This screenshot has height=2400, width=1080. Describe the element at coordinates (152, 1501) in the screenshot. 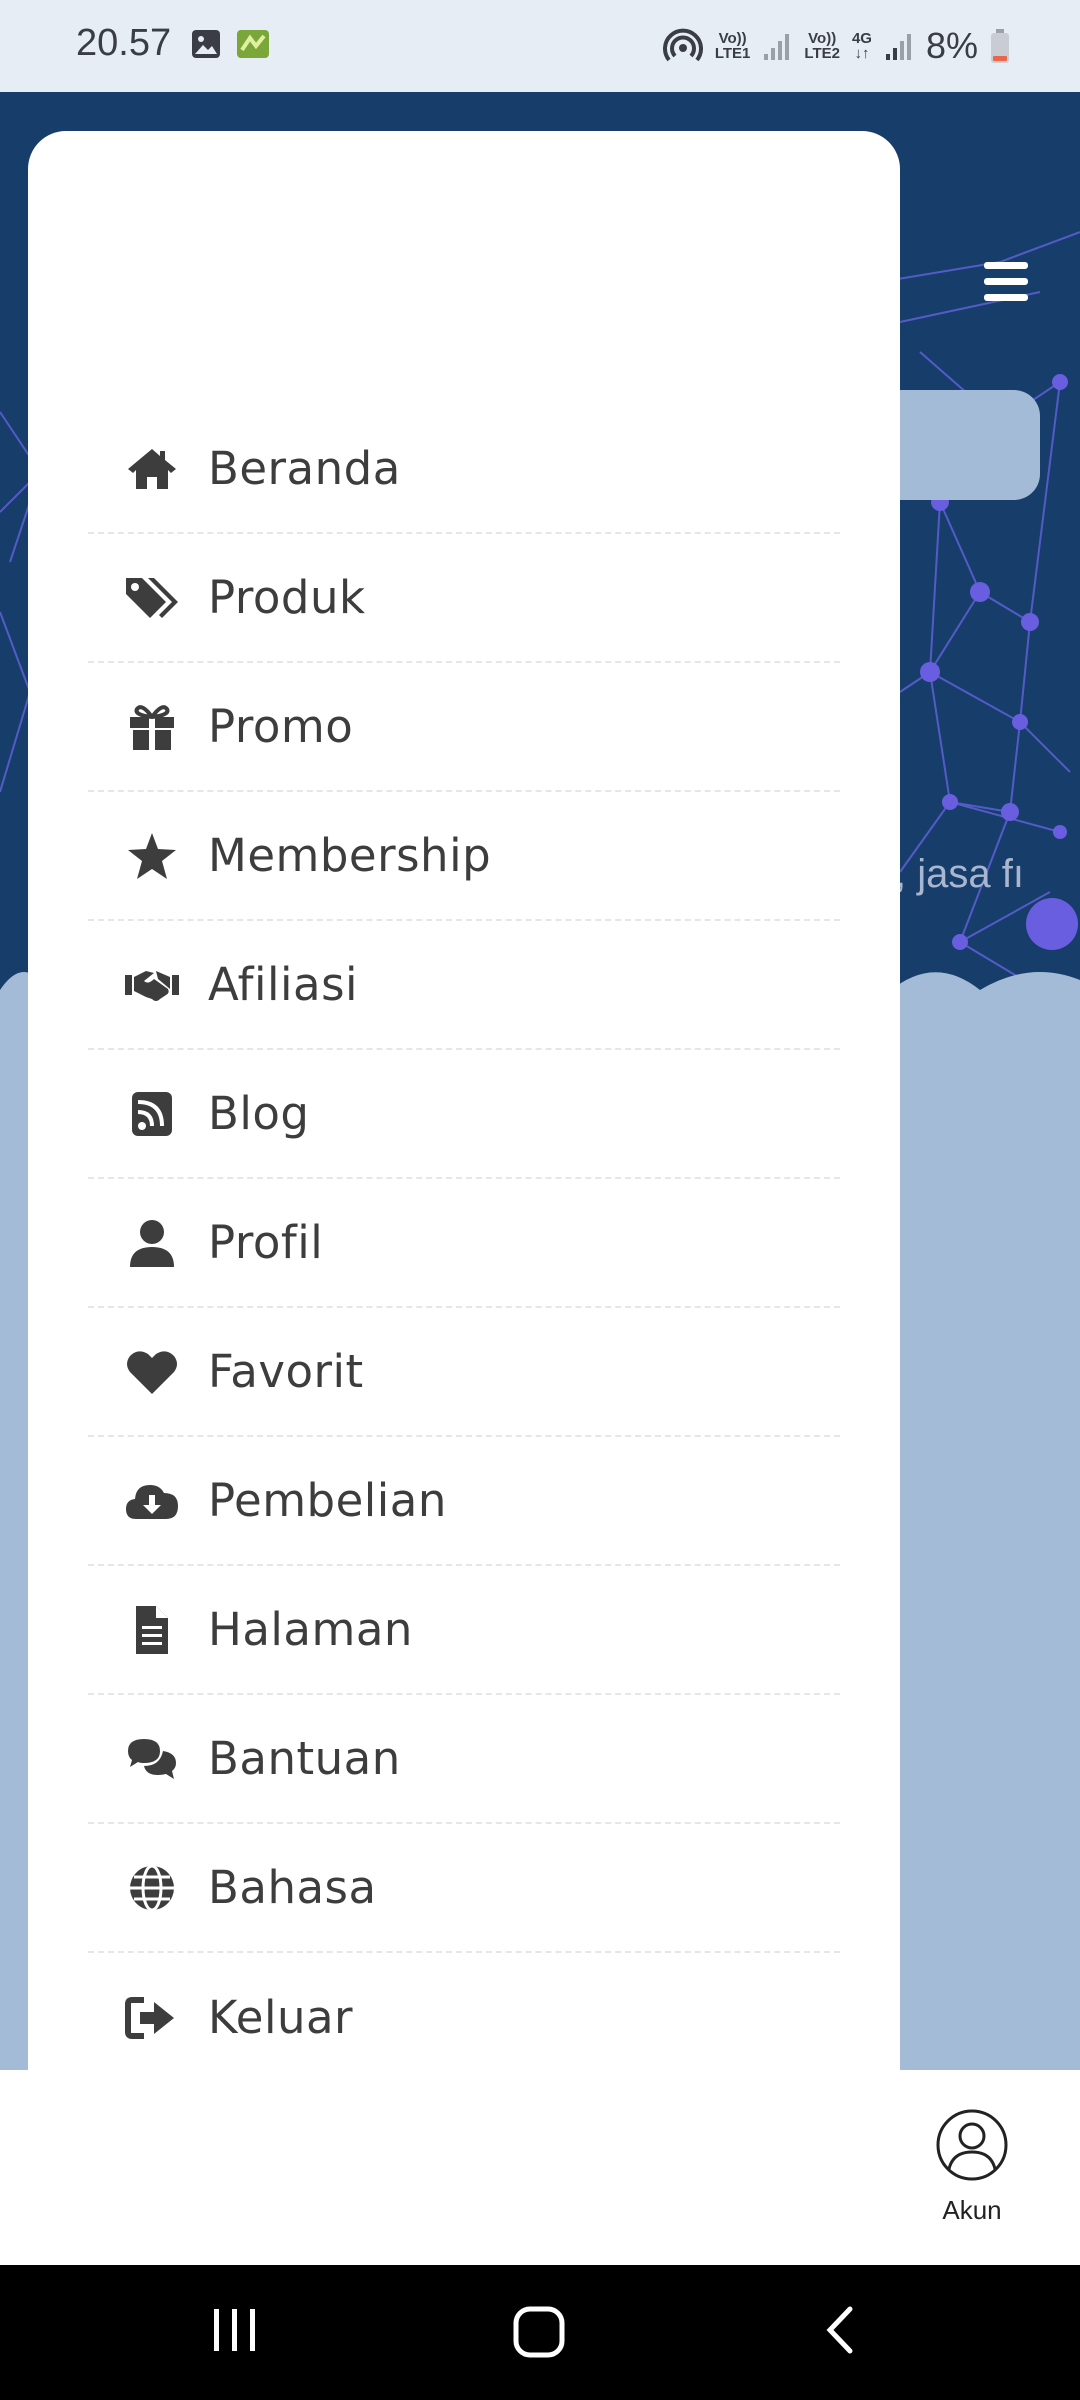

I see `cloud-download-icon` at that location.